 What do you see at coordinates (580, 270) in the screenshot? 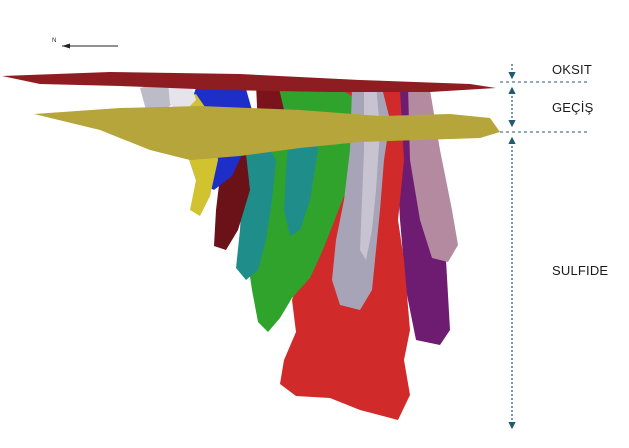
I see `zone-label-sulfide: SULFIDE` at bounding box center [580, 270].